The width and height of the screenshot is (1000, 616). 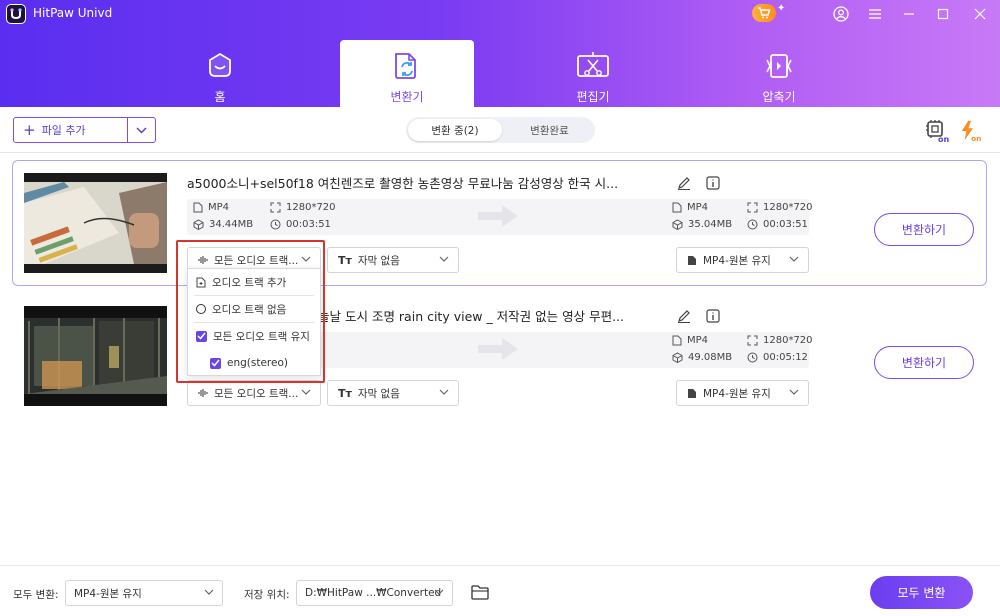 I want to click on src-format: MP4, so click(x=211, y=207).